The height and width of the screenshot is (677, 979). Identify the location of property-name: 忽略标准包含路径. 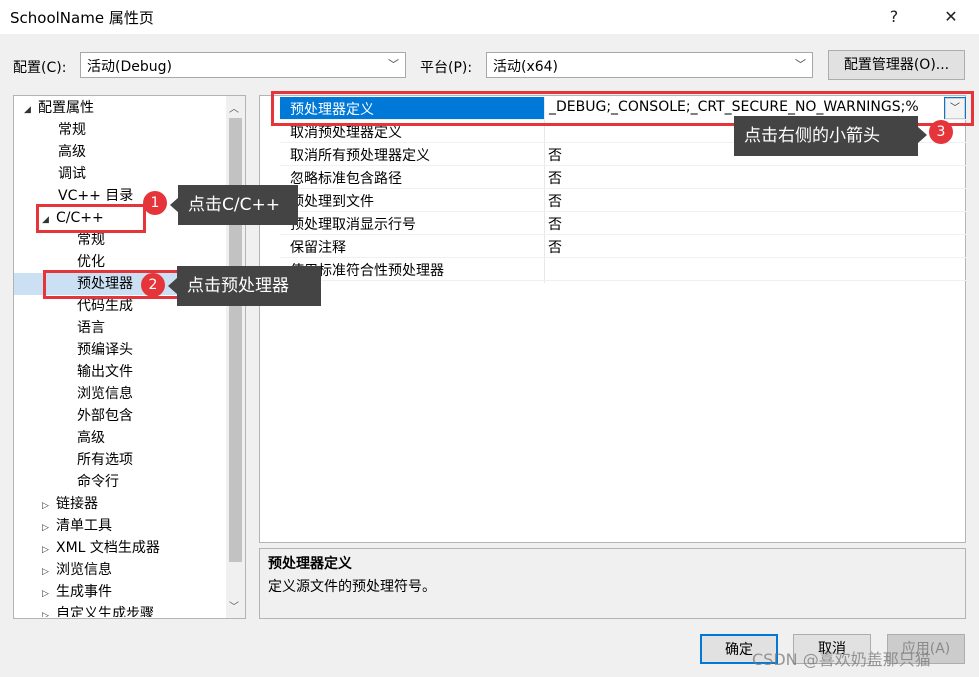
(346, 179).